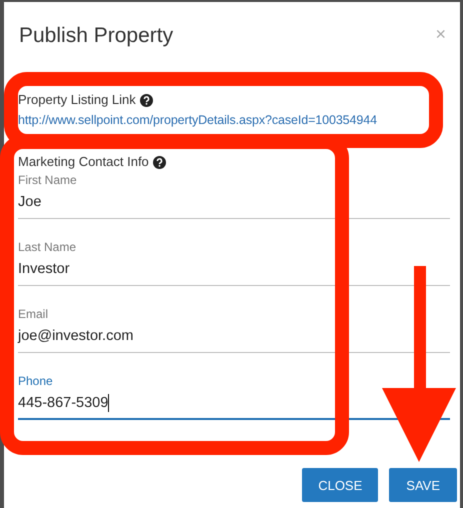 The image size is (463, 508). I want to click on save-button: SAVE, so click(423, 485).